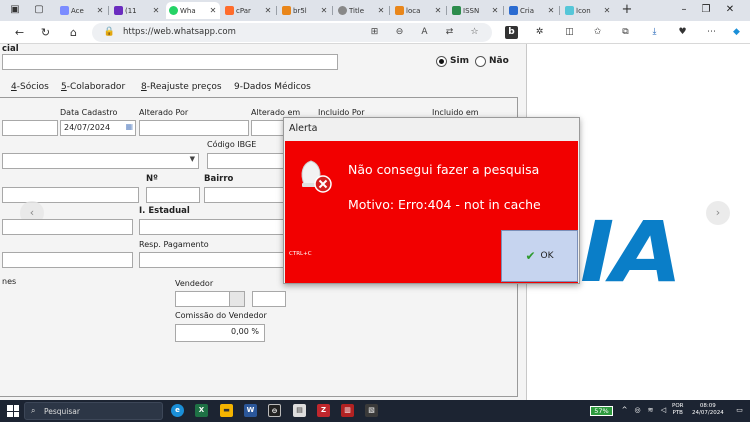  What do you see at coordinates (274, 410) in the screenshot?
I see `app-circle-icon: ⊖` at bounding box center [274, 410].